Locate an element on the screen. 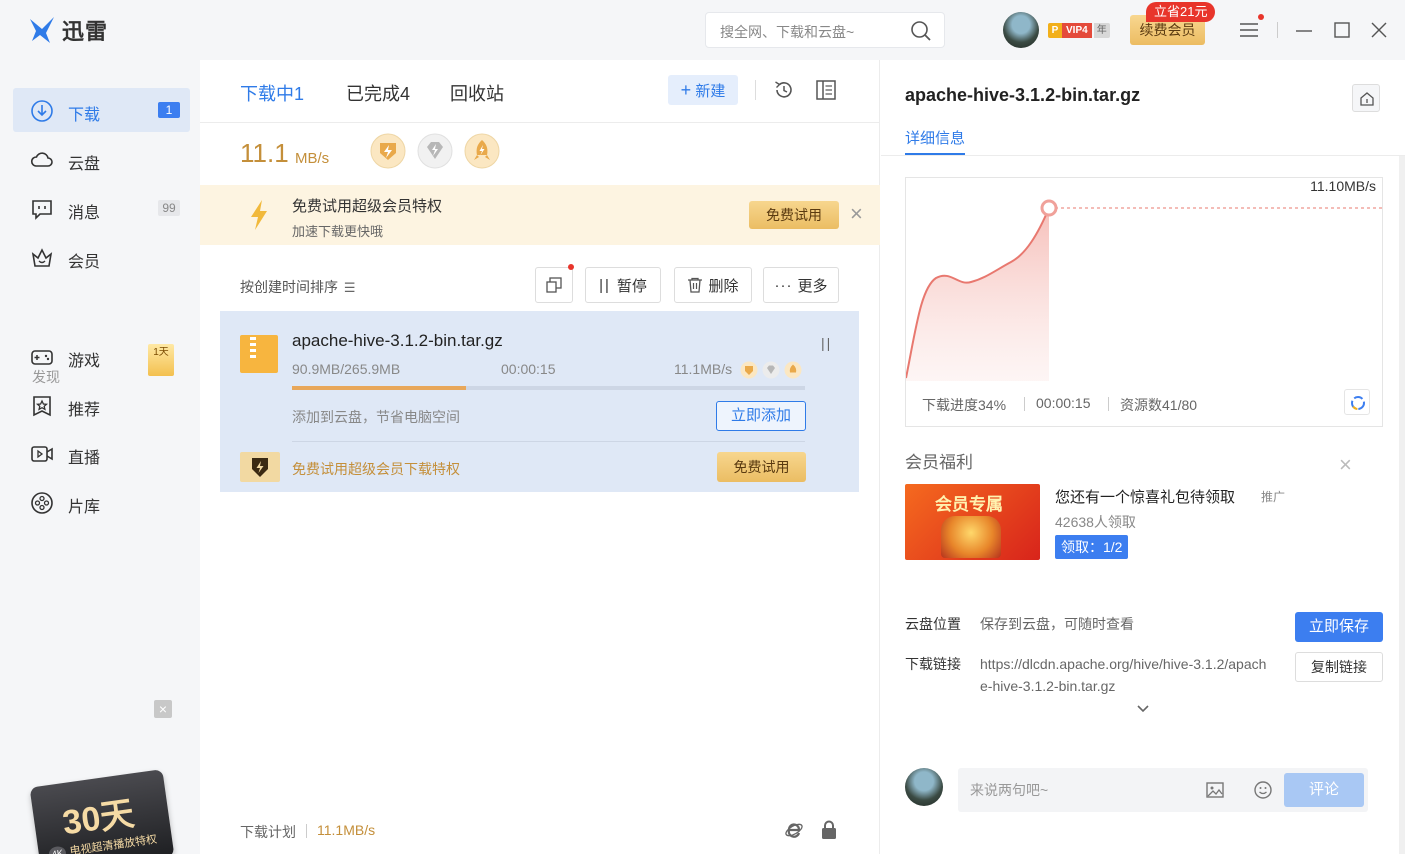 The width and height of the screenshot is (1405, 854). tab-details: 详细信息 is located at coordinates (935, 137).